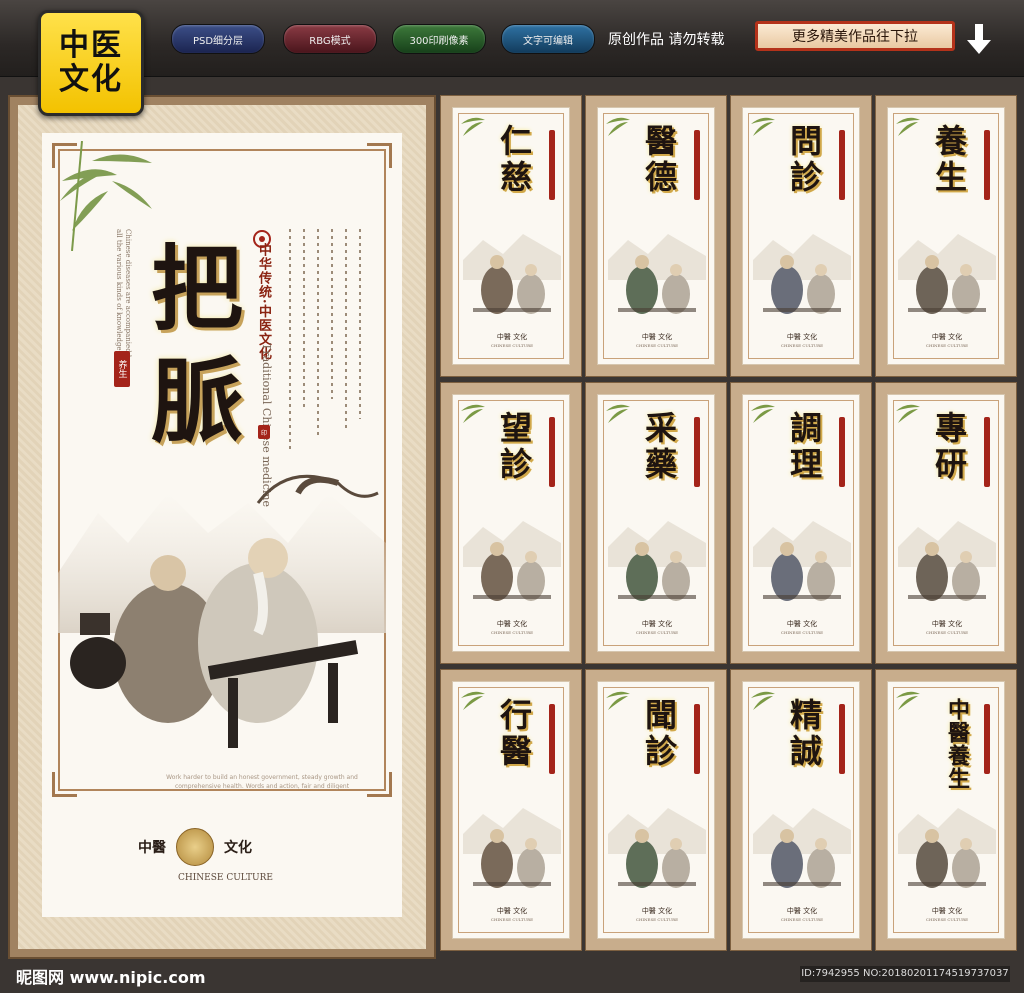 The image size is (1024, 993). I want to click on poster-thumbnail: 聞診 中醫 文化 CHINESE CULTURE, so click(656, 810).